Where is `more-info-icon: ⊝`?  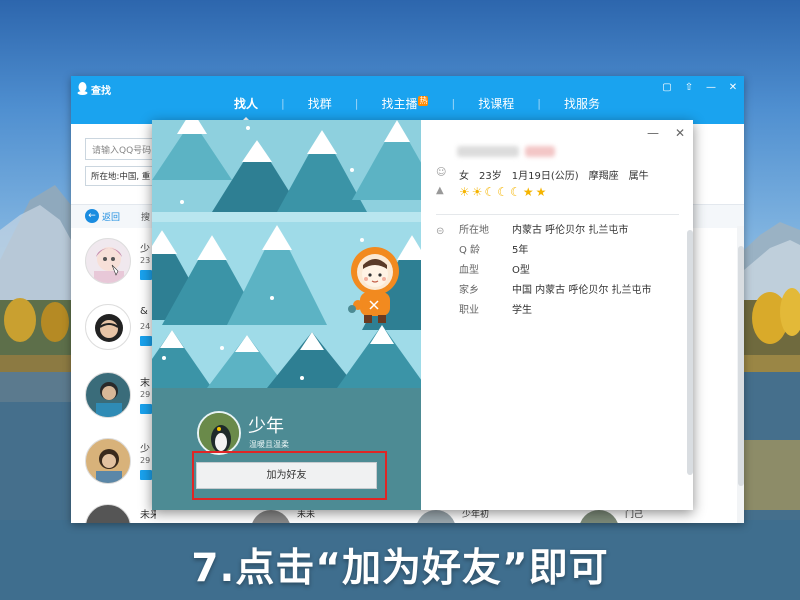
more-info-icon: ⊝ is located at coordinates (440, 231).